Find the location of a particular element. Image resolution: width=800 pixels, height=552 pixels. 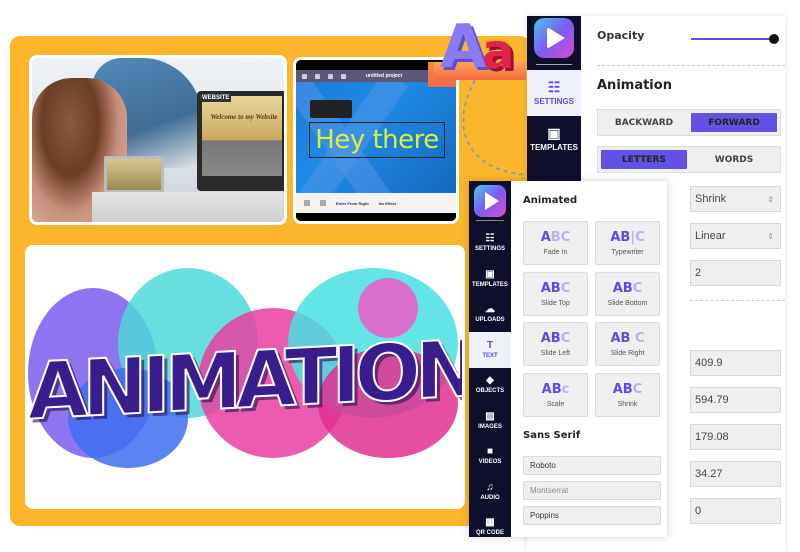

text-icon: T is located at coordinates (490, 345).